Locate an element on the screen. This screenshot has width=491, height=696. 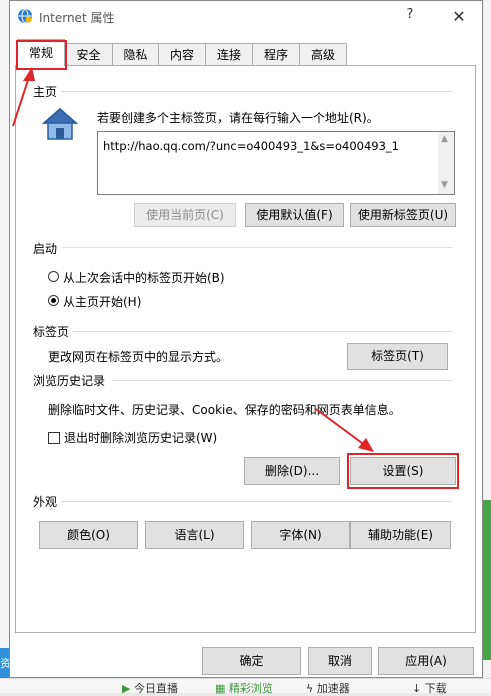
use-default-button: 使用默认值(F) is located at coordinates (294, 215).